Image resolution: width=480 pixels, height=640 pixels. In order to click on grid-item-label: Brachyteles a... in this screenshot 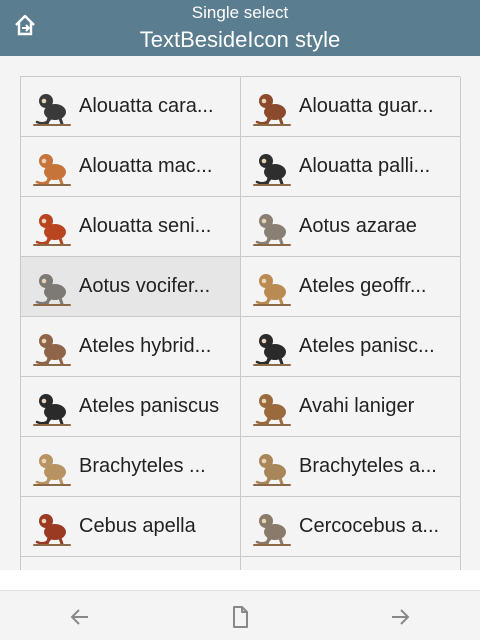, I will do `click(368, 466)`.